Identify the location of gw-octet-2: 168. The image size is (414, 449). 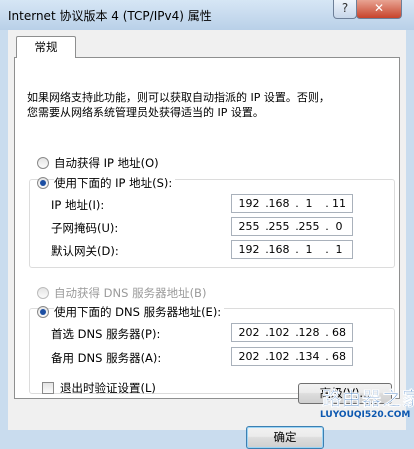
(279, 249).